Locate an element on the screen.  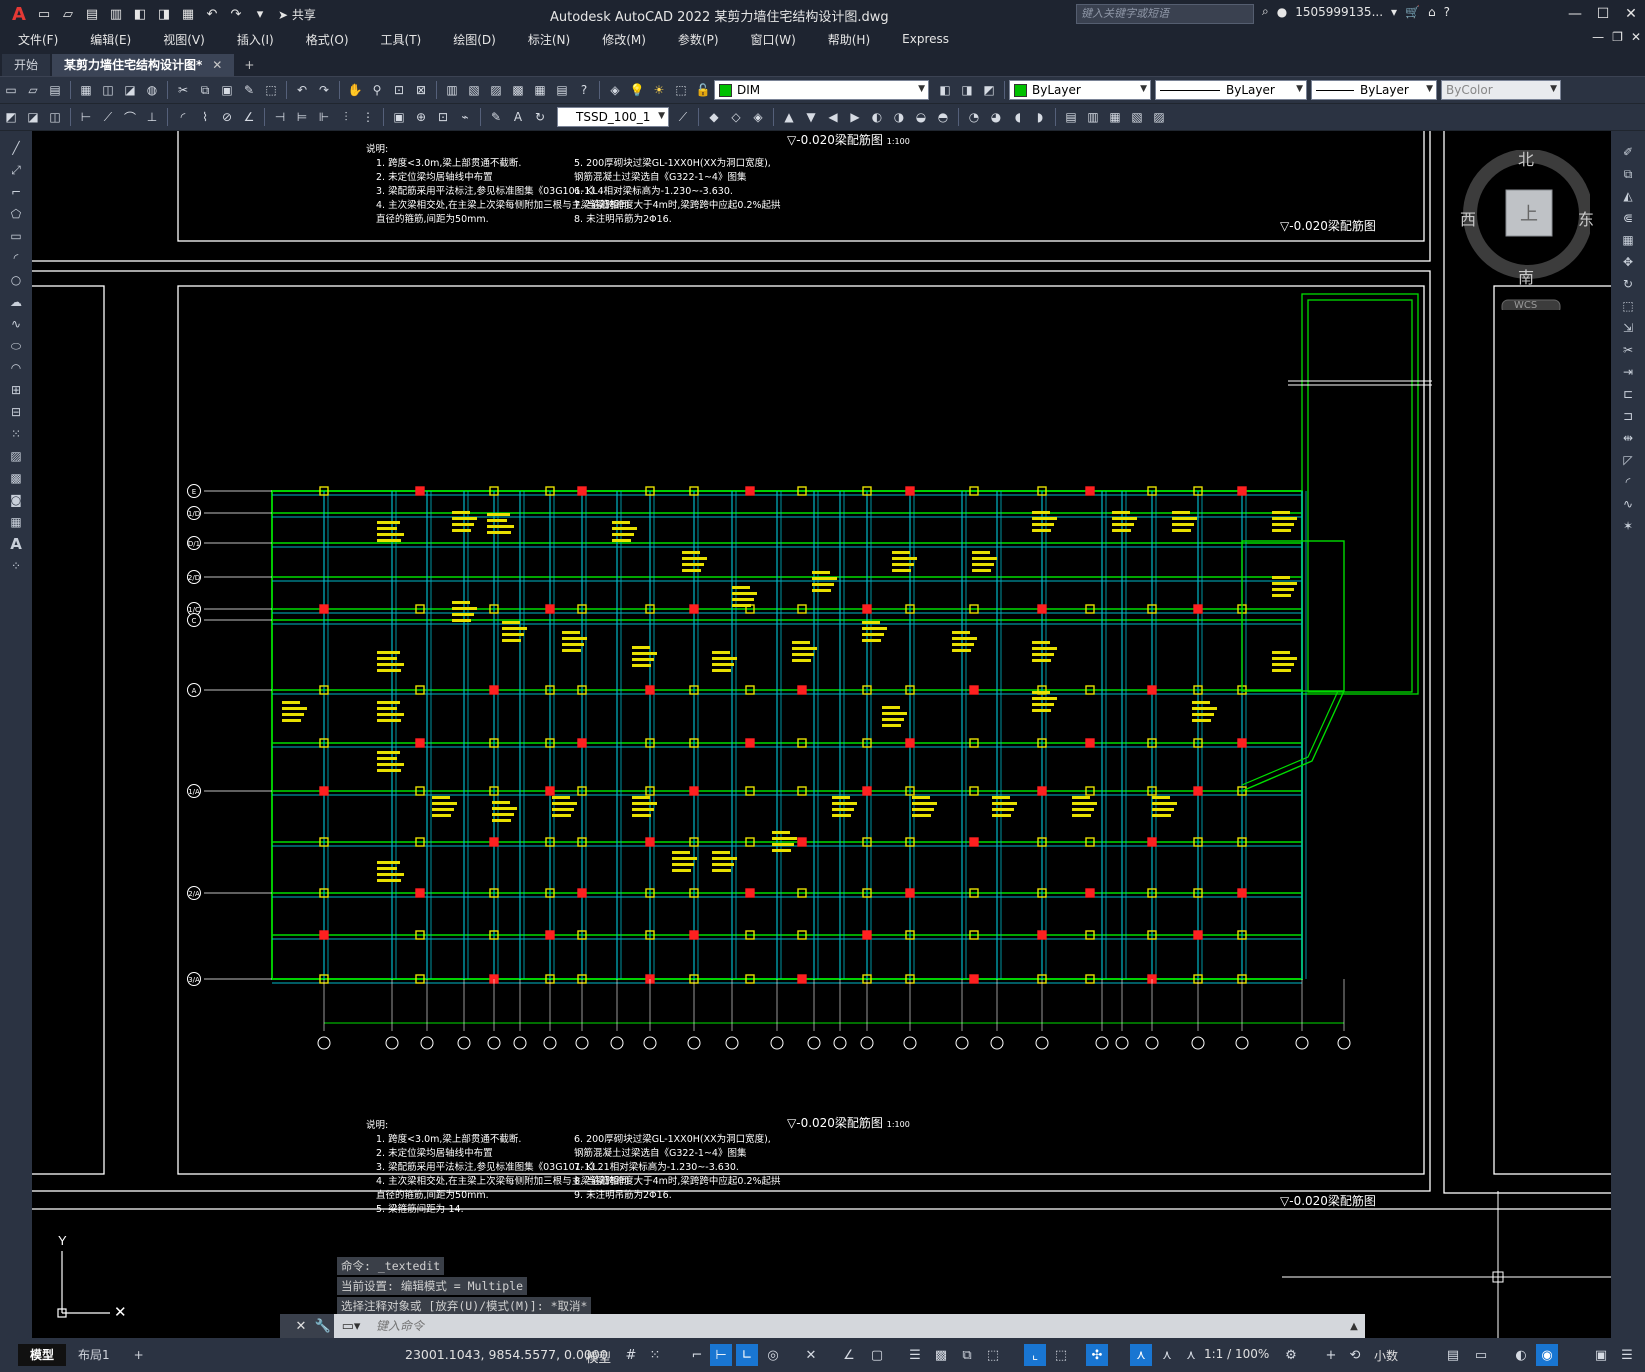
ellipse-arc-icon: ◠ is located at coordinates (16, 368).